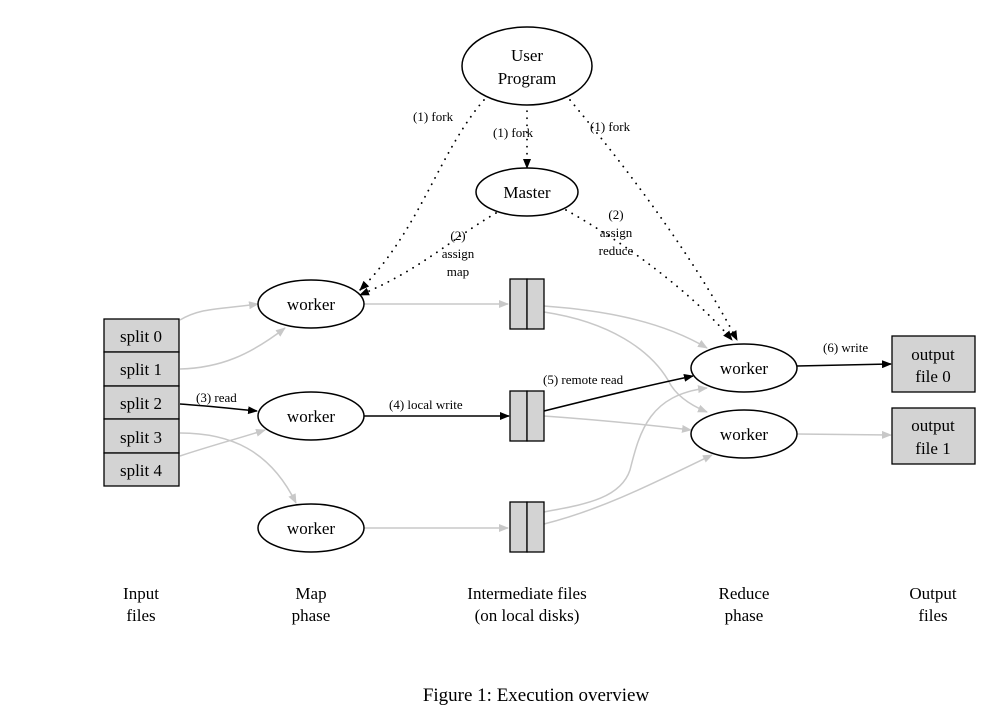 This screenshot has width=1002, height=720. I want to click on fork-center-label: (1) fork, so click(513, 132).